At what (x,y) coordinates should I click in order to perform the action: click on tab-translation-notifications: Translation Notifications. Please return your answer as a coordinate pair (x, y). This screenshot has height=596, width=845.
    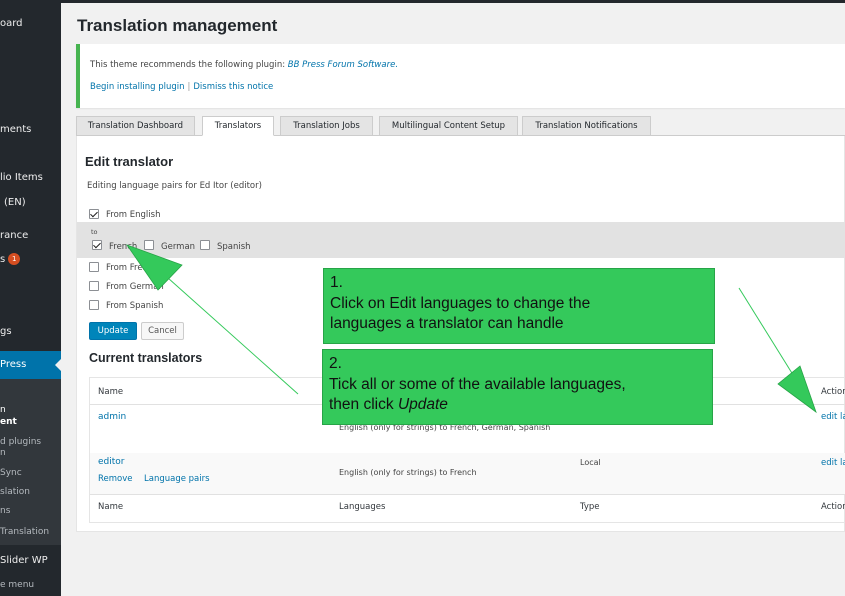
    Looking at the image, I should click on (586, 126).